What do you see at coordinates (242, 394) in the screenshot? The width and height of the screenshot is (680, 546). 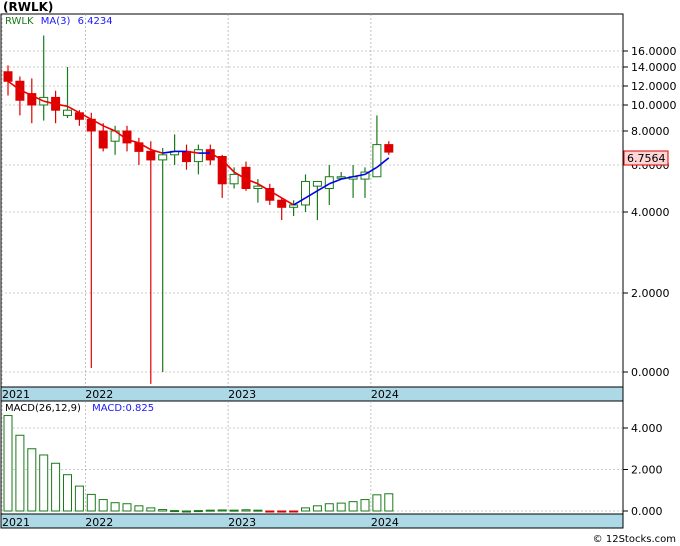 I see `price-x-tick-label: 2023` at bounding box center [242, 394].